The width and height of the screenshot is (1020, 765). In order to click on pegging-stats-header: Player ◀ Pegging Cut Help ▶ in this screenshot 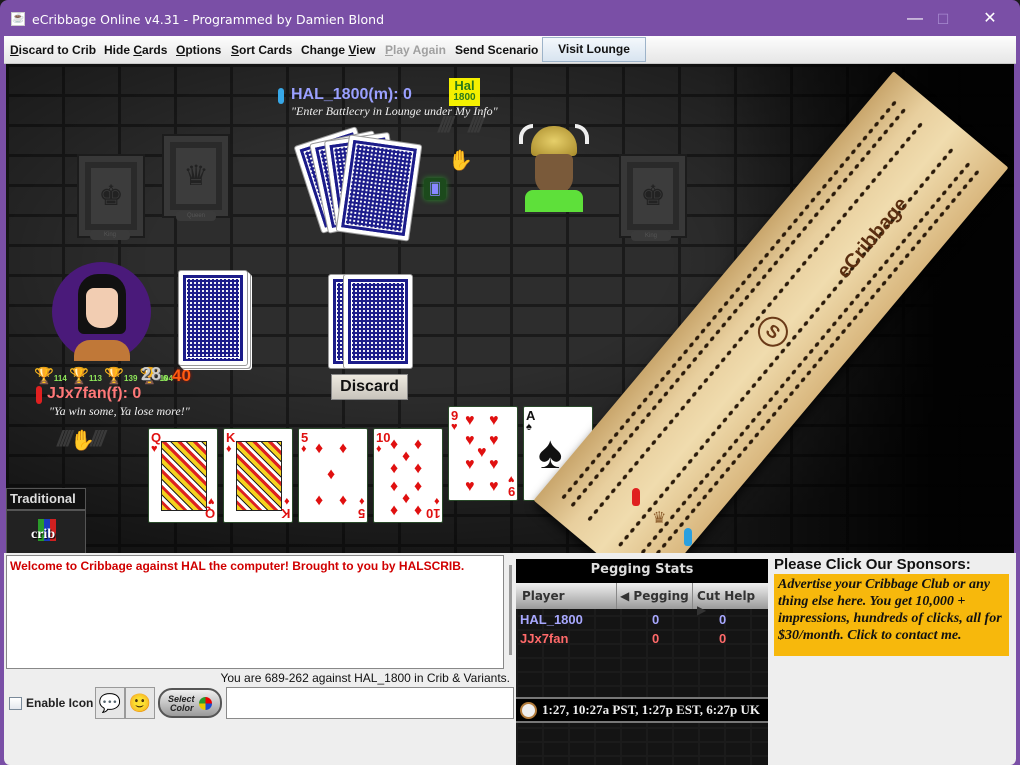, I will do `click(642, 600)`.